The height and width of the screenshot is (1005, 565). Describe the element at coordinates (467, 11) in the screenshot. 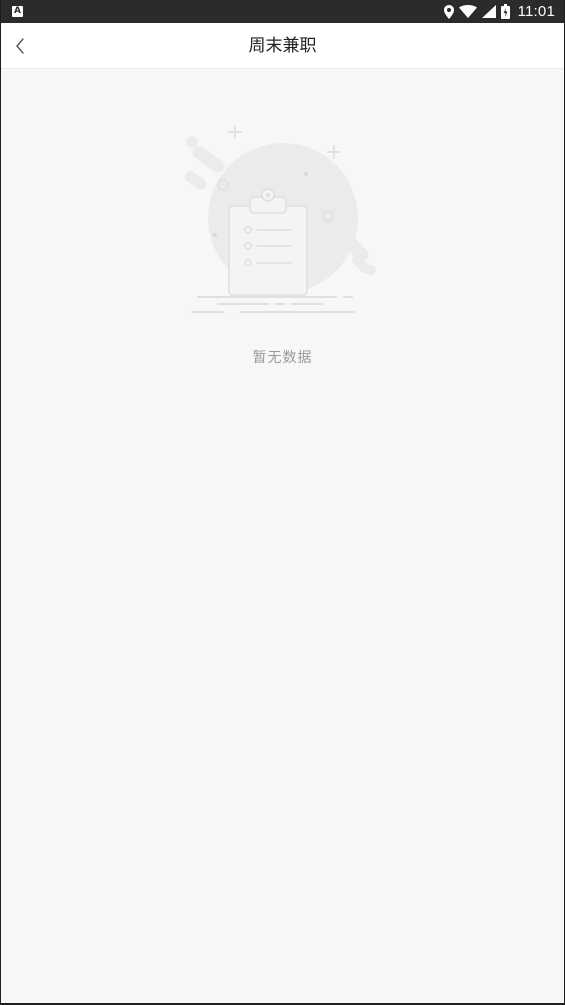

I see `wifi-icon` at that location.